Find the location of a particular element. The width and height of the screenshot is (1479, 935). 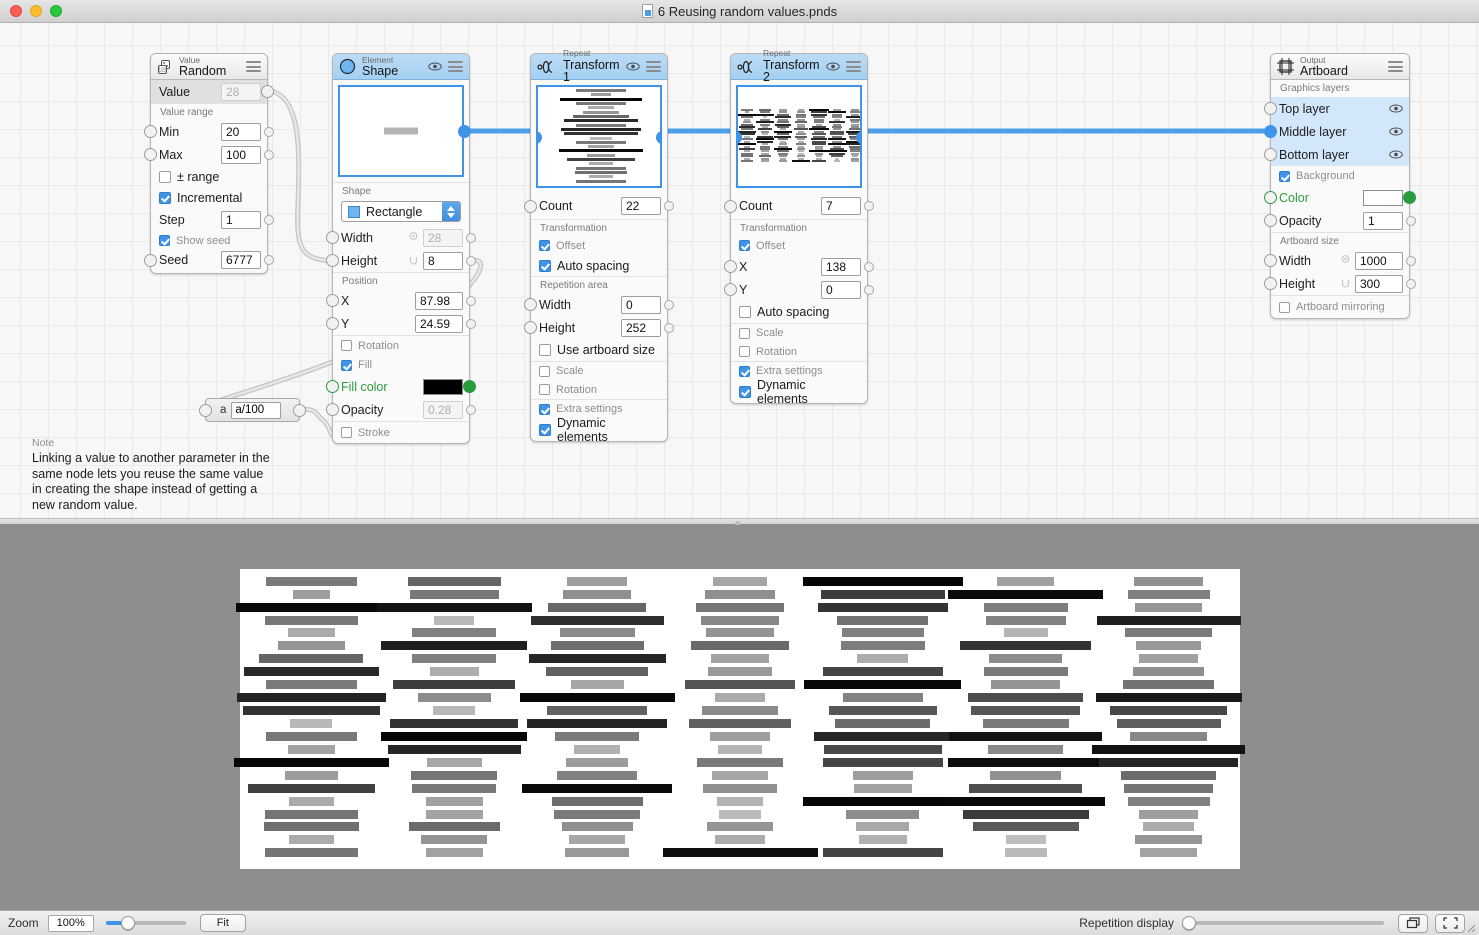

param-field-shape-y: 24.59 is located at coordinates (439, 323).